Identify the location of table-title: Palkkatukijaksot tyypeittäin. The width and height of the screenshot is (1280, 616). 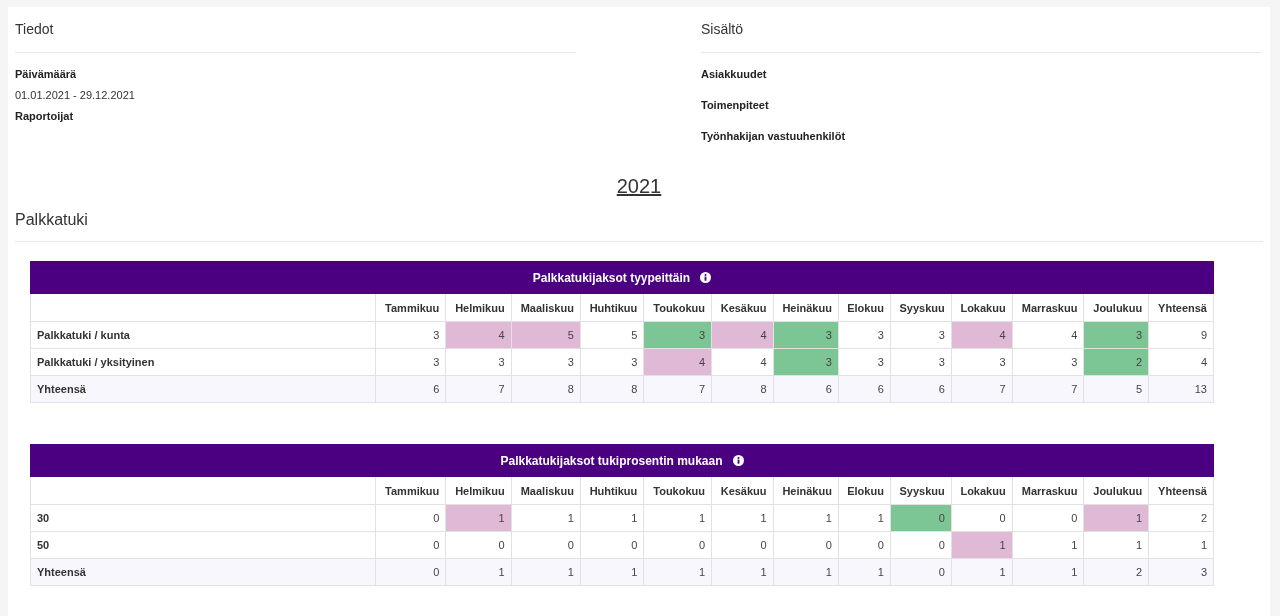
(611, 277).